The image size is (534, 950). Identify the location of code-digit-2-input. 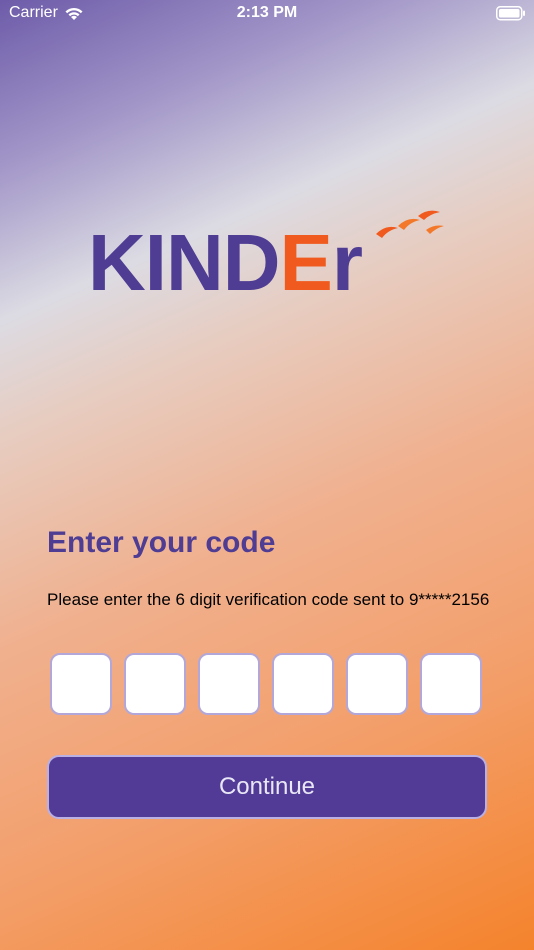
(155, 684).